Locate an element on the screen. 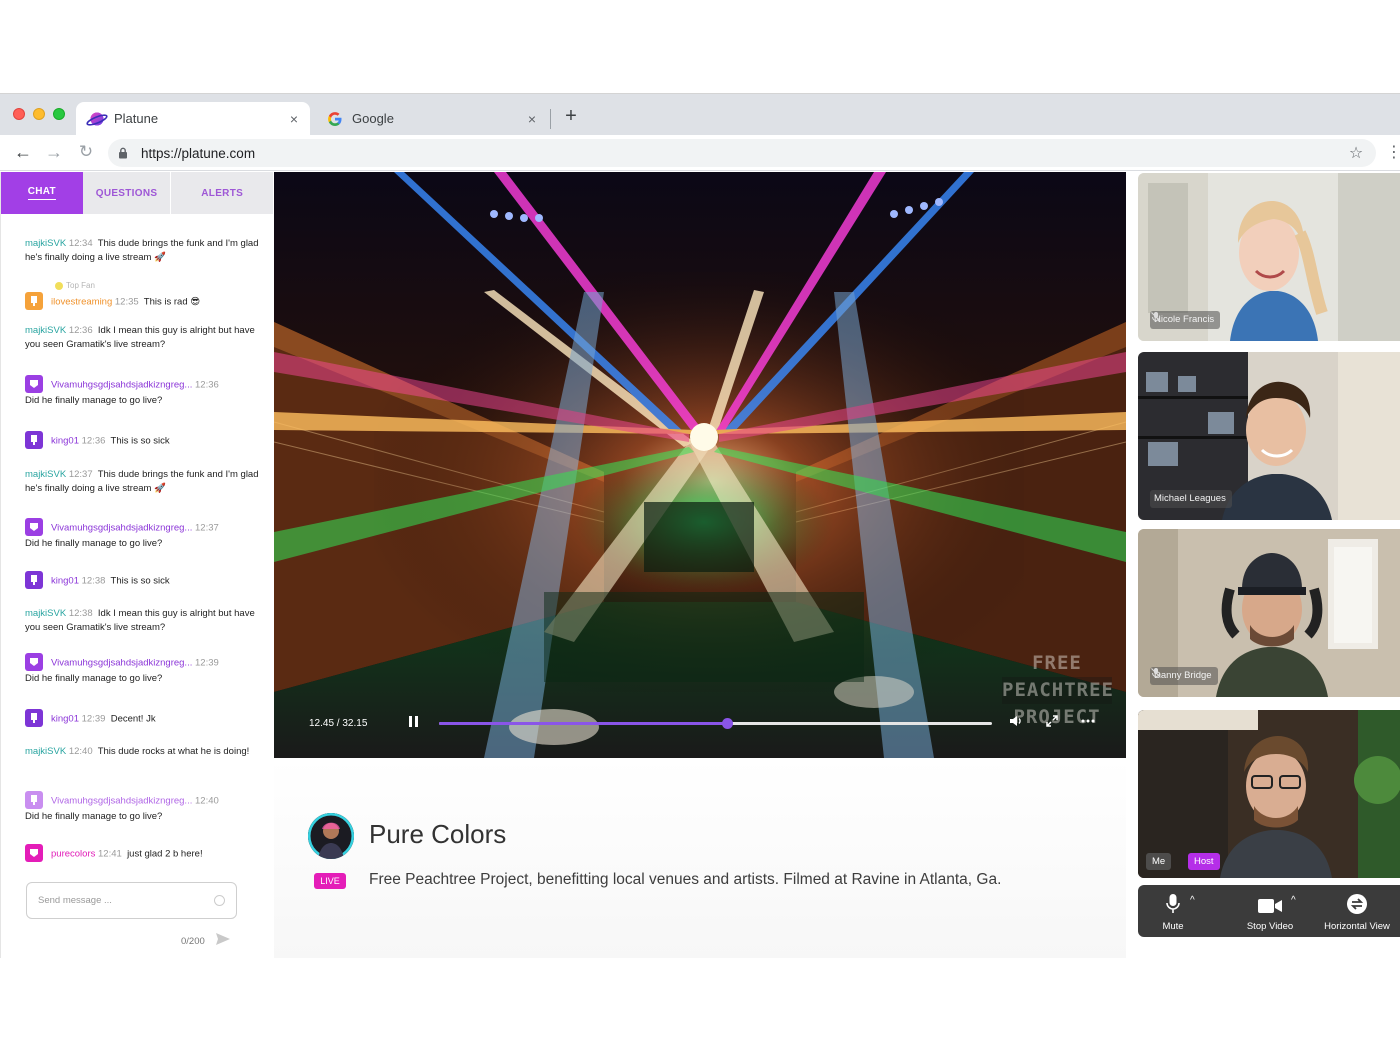 This screenshot has width=1400, height=1050. participant-name: Danny Bridge is located at coordinates (1183, 675).